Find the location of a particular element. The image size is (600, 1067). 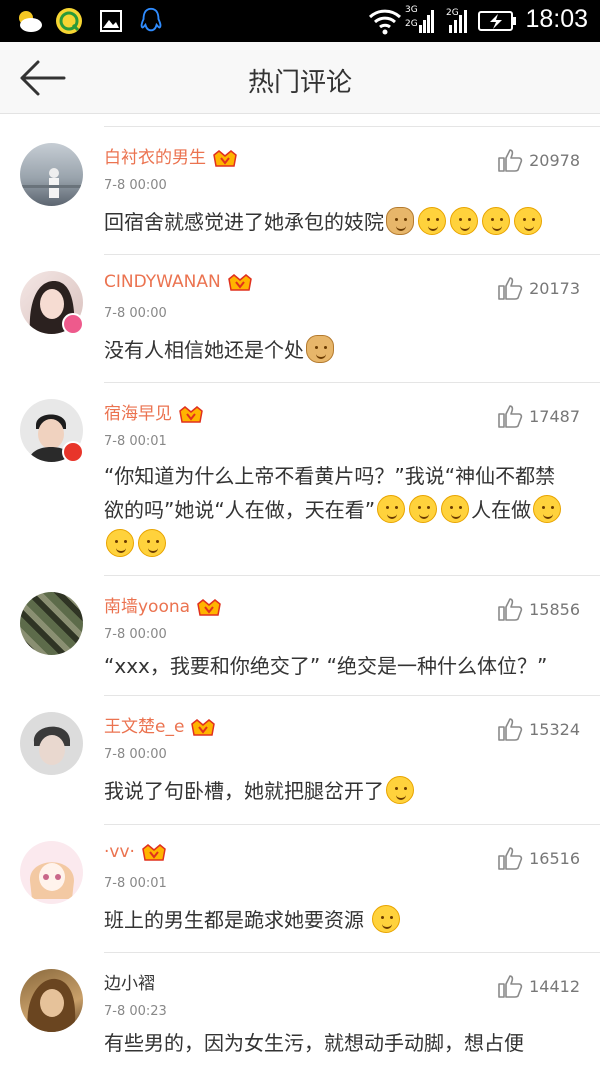

comment-text-part: 班上的男生都是跪求她要资源 is located at coordinates (234, 920).